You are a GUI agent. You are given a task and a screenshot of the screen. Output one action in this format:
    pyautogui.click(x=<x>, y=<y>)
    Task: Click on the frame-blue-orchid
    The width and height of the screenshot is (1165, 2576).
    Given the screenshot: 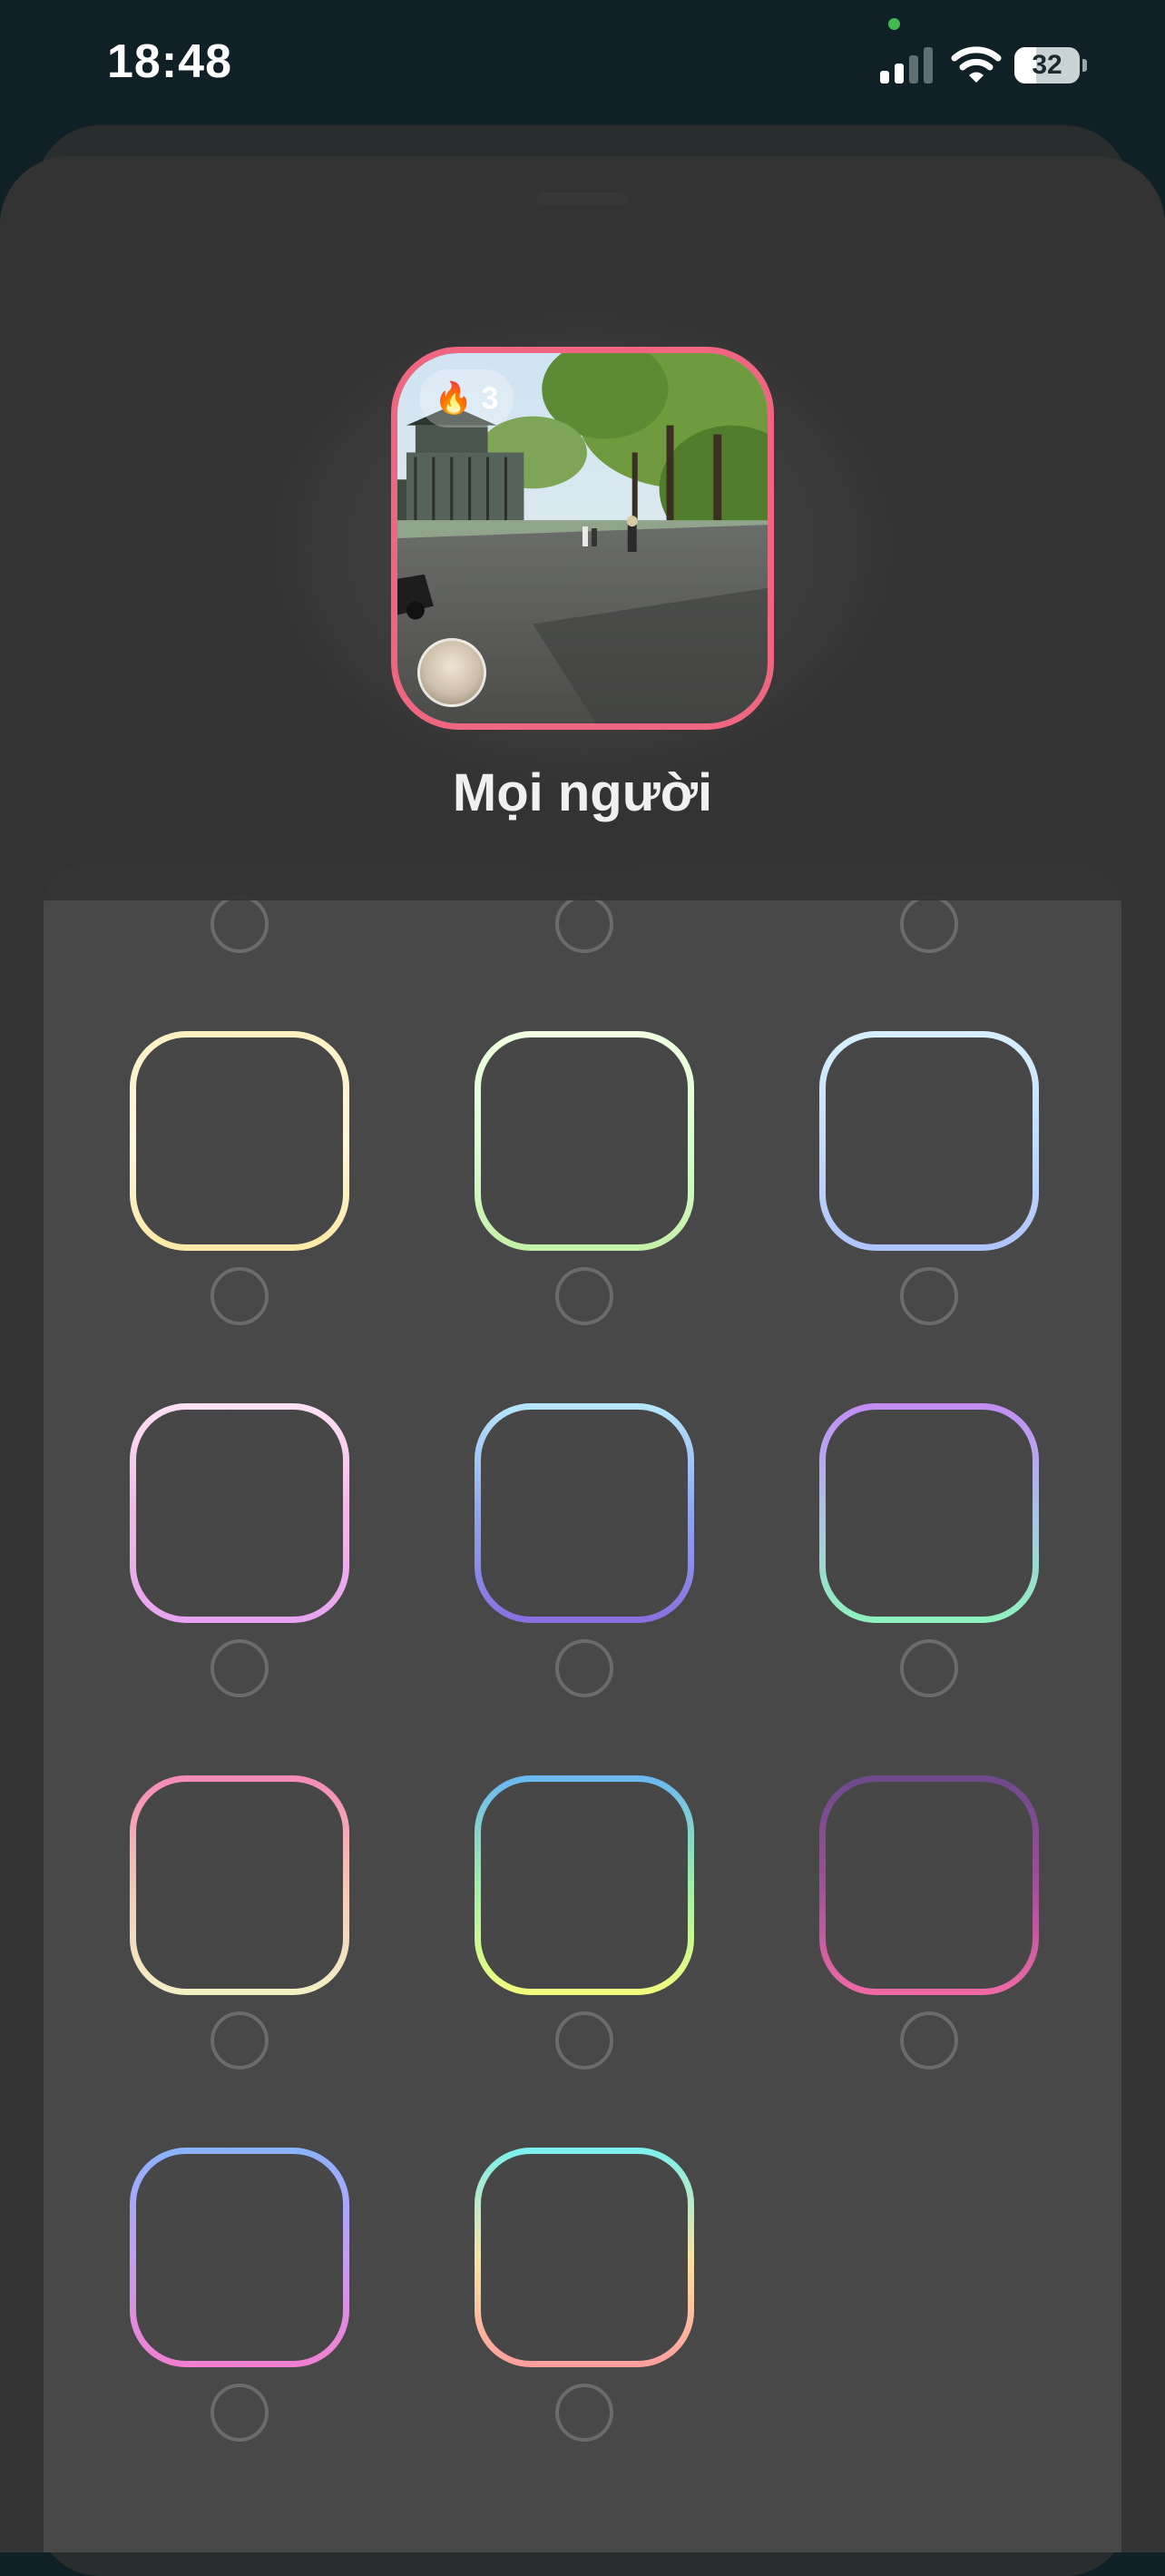 What is the action you would take?
    pyautogui.click(x=239, y=2257)
    